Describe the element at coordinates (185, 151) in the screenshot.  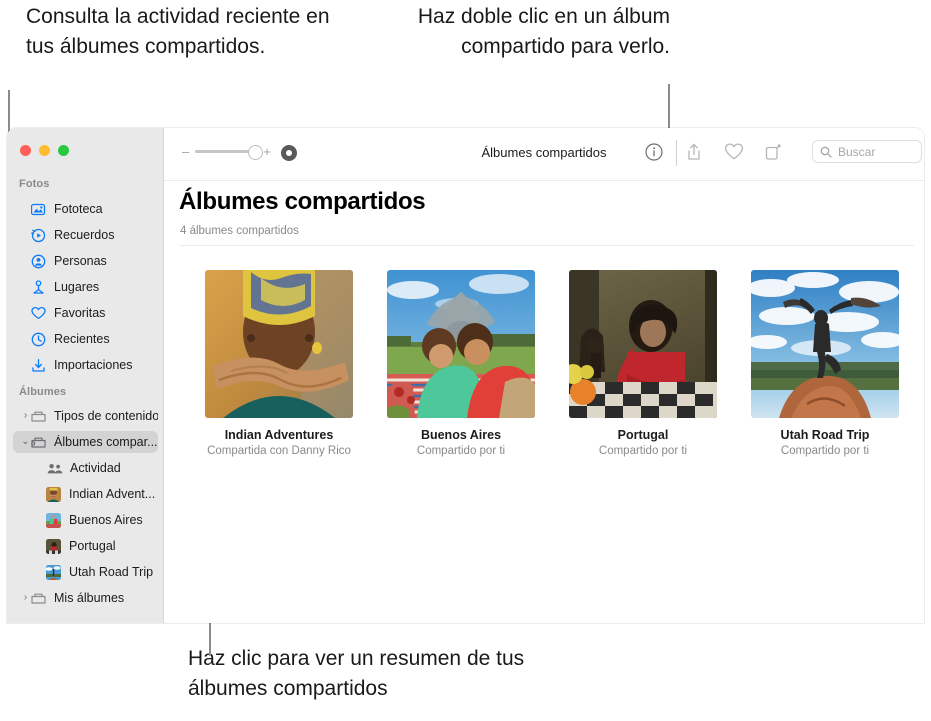
I see `zoom-out-label: –` at that location.